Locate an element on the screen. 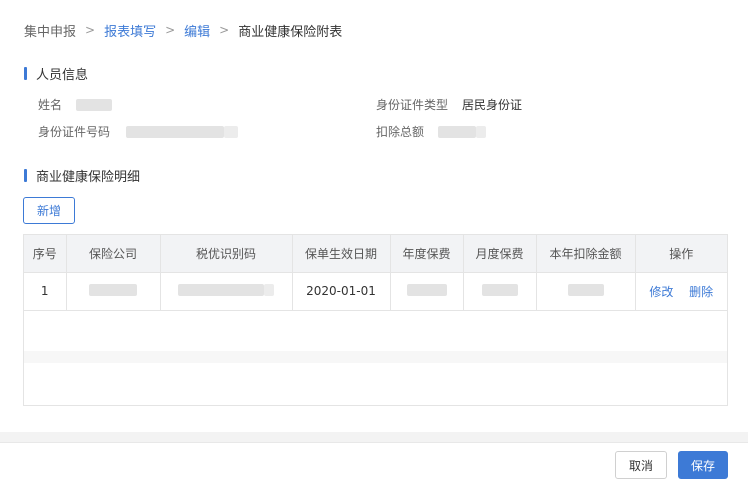 The image size is (748, 483). name-value-redacted is located at coordinates (94, 104).